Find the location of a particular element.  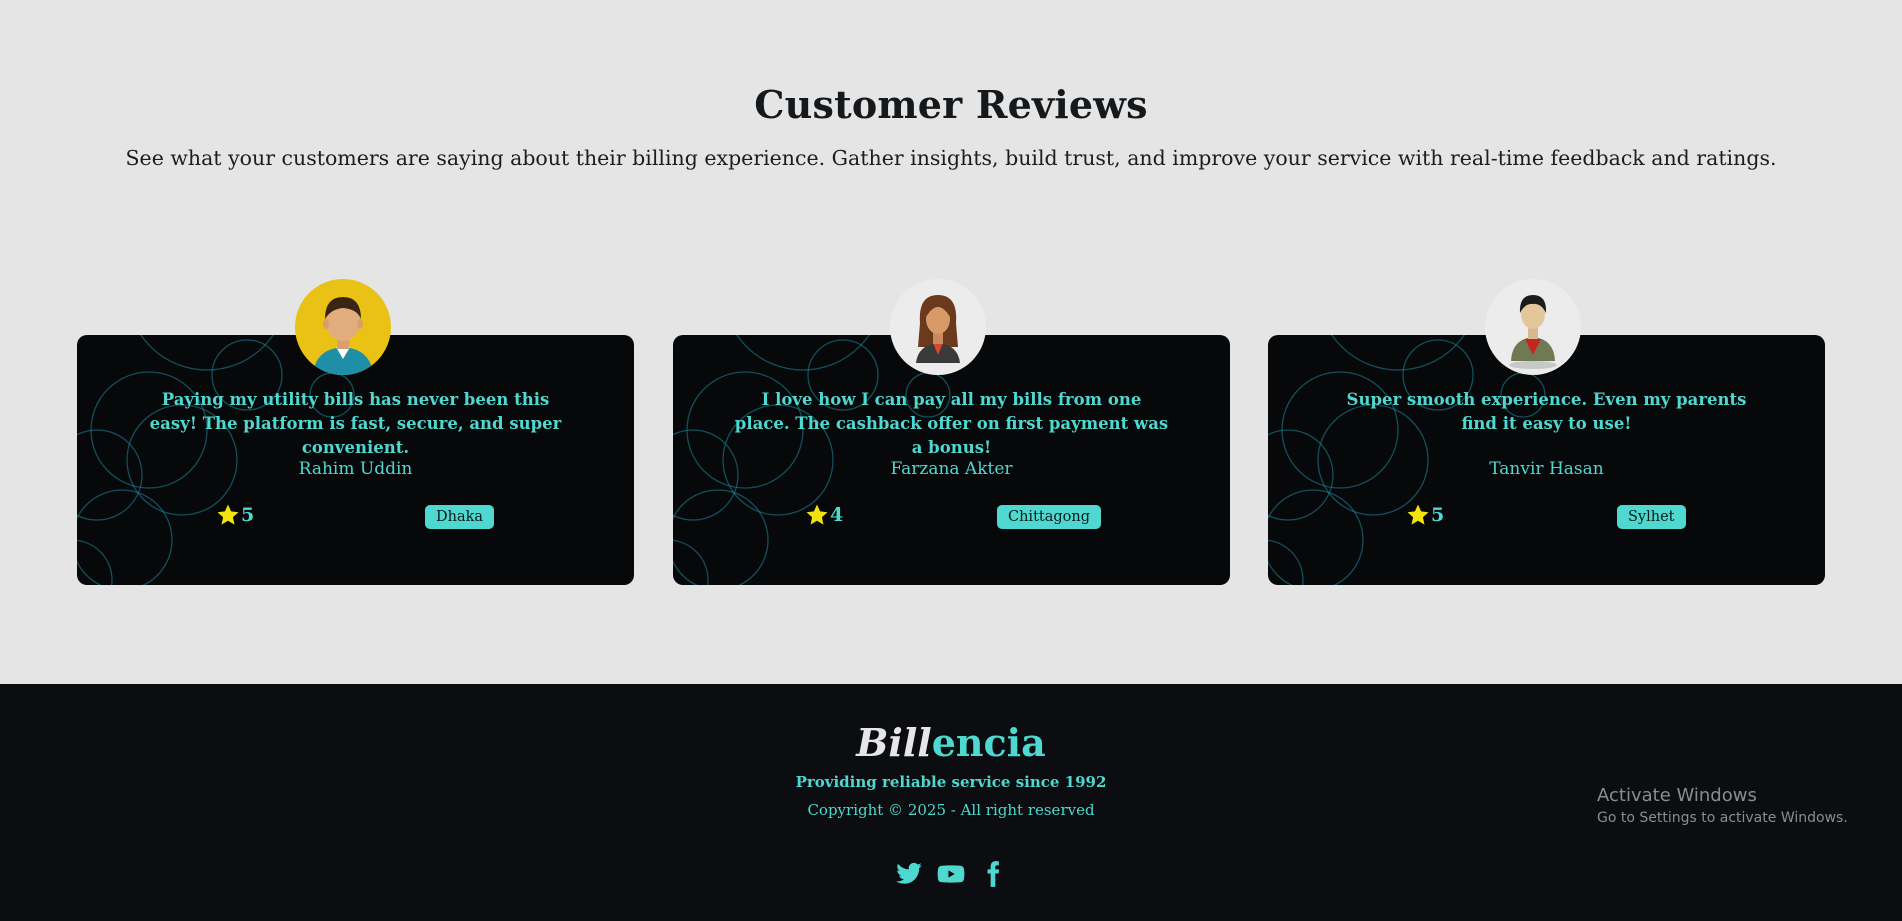

brand-part-2: encia is located at coordinates (988, 742).